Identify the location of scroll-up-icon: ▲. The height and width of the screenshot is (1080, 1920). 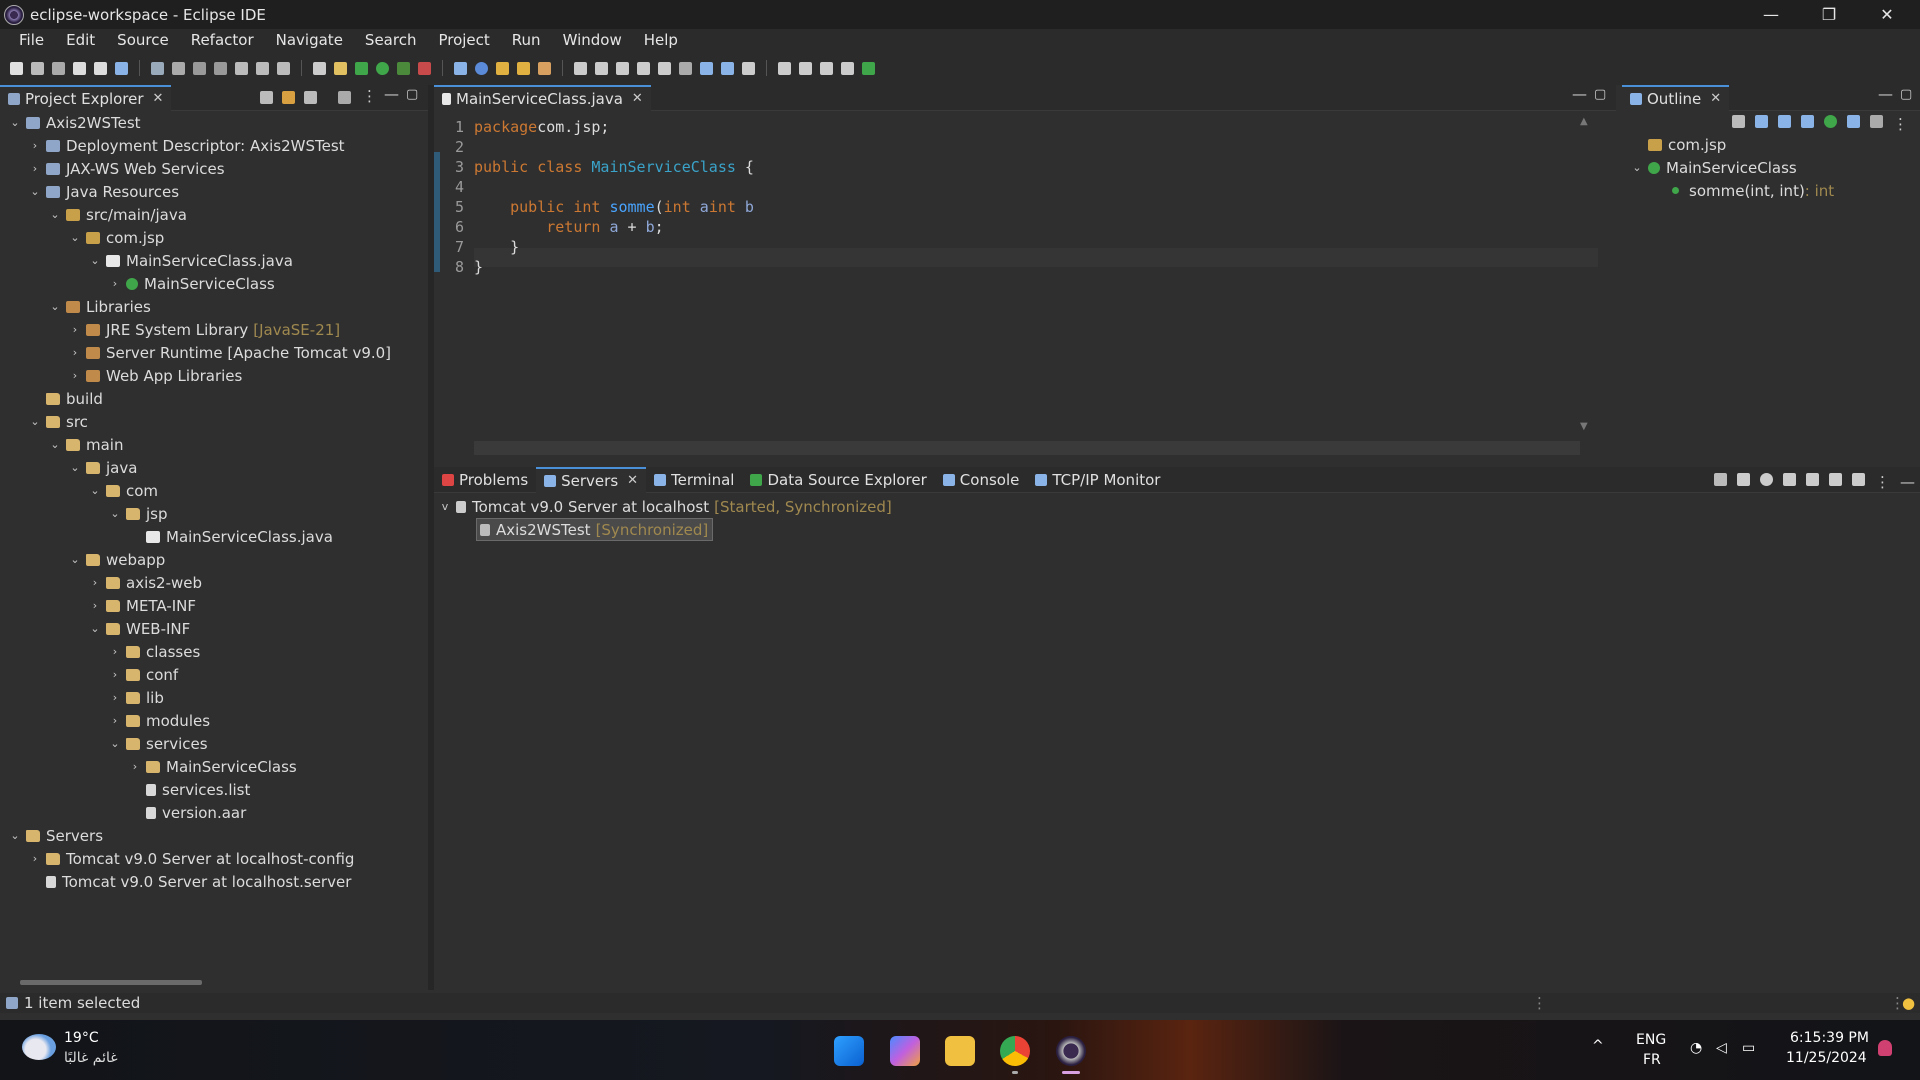
(1585, 121).